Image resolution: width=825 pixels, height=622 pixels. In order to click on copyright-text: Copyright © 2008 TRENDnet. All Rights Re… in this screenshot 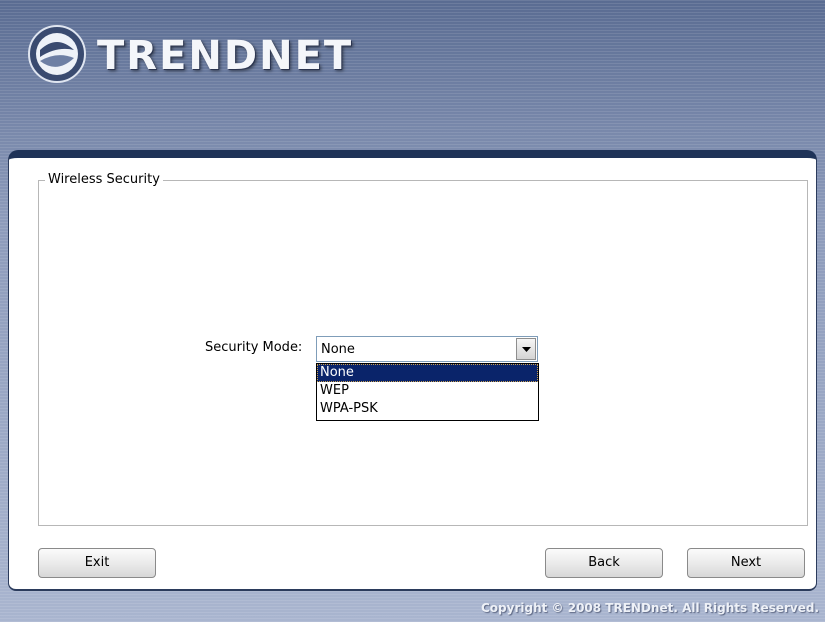, I will do `click(650, 608)`.